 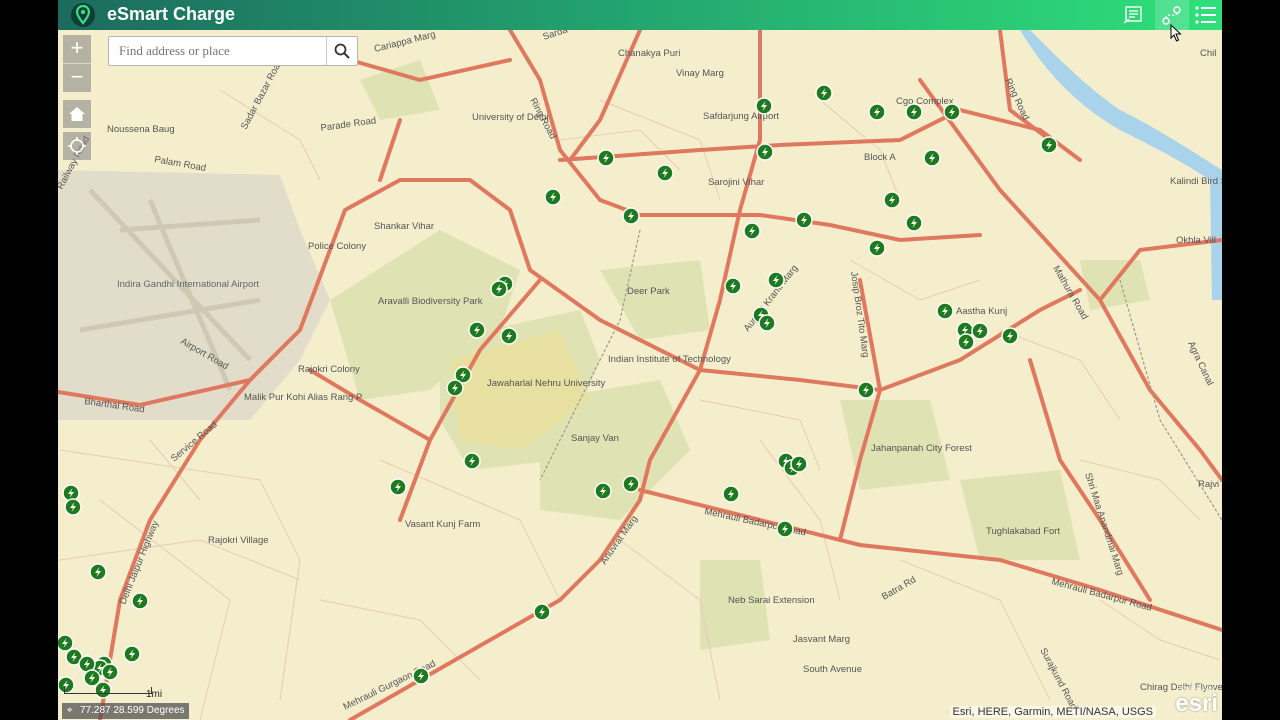 I want to click on search-widget, so click(x=233, y=51).